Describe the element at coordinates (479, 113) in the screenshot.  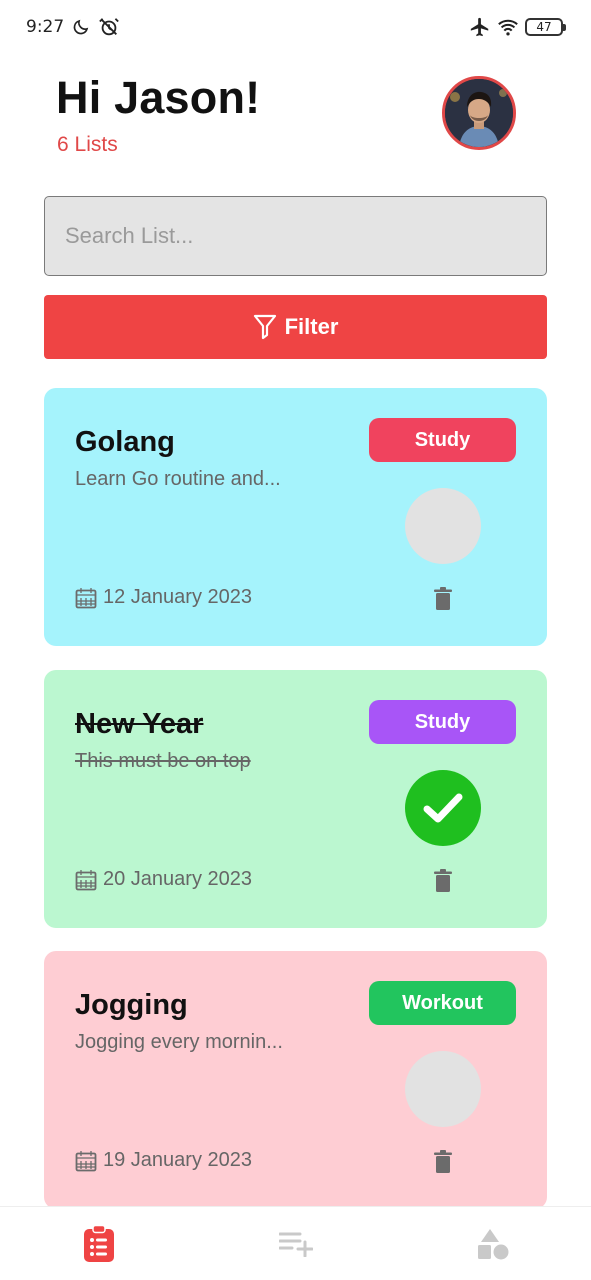
I see `avatar` at that location.